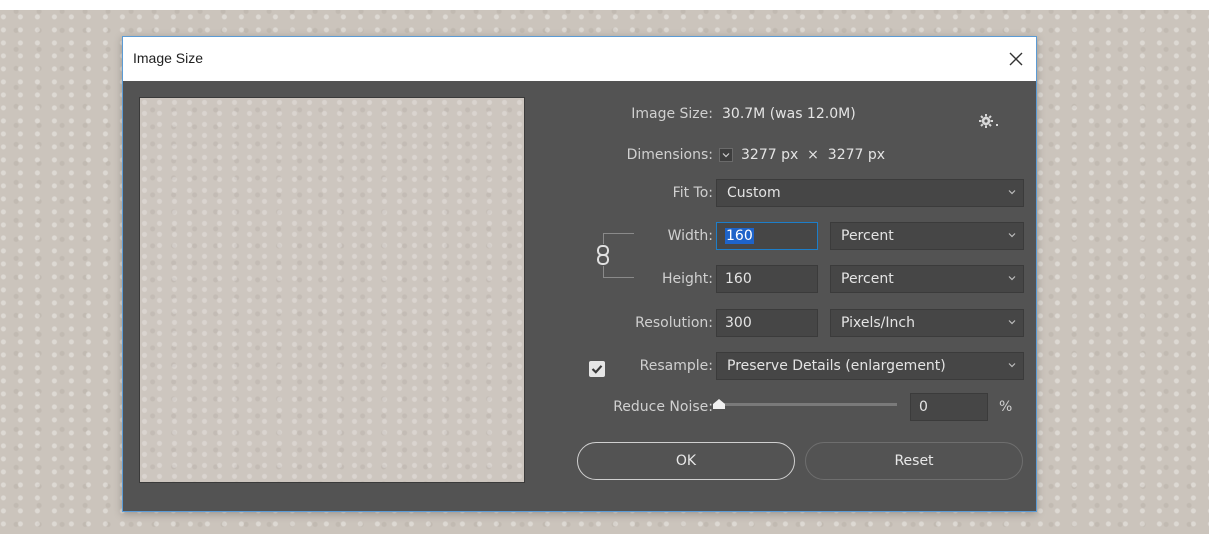 The image size is (1209, 534). I want to click on resample-checkbox, so click(597, 369).